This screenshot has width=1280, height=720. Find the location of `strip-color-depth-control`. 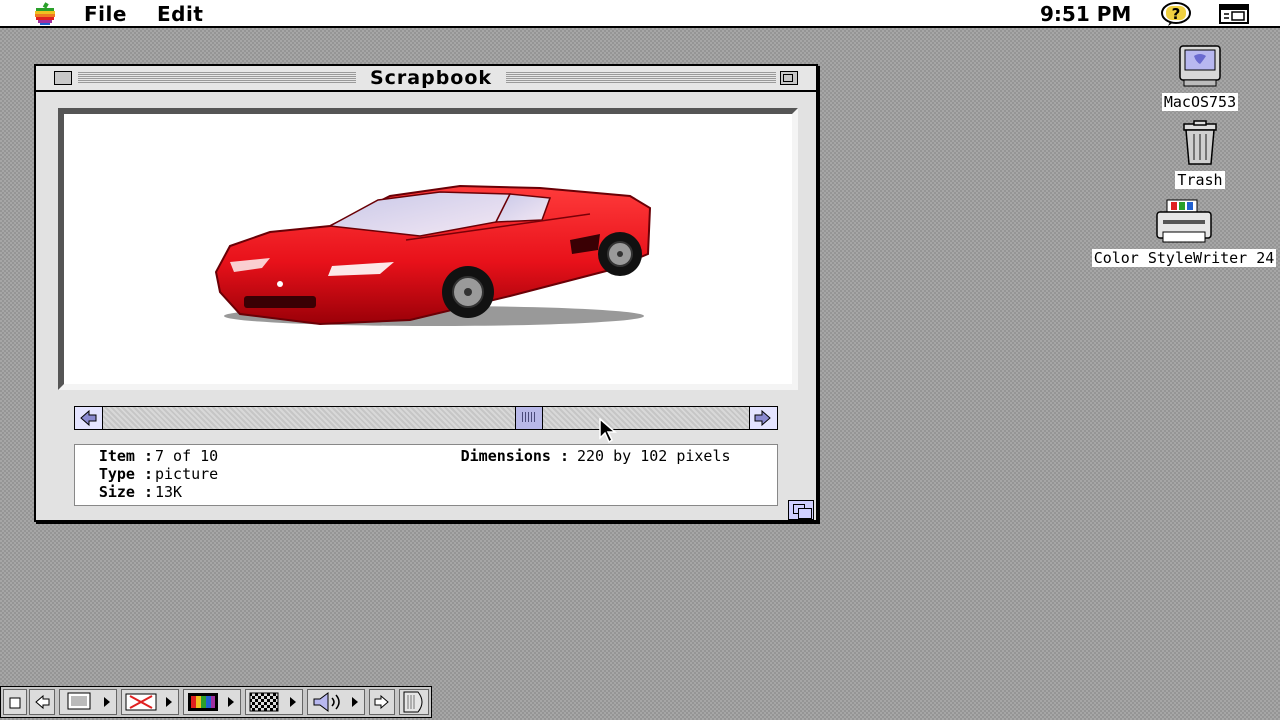

strip-color-depth-control is located at coordinates (212, 702).